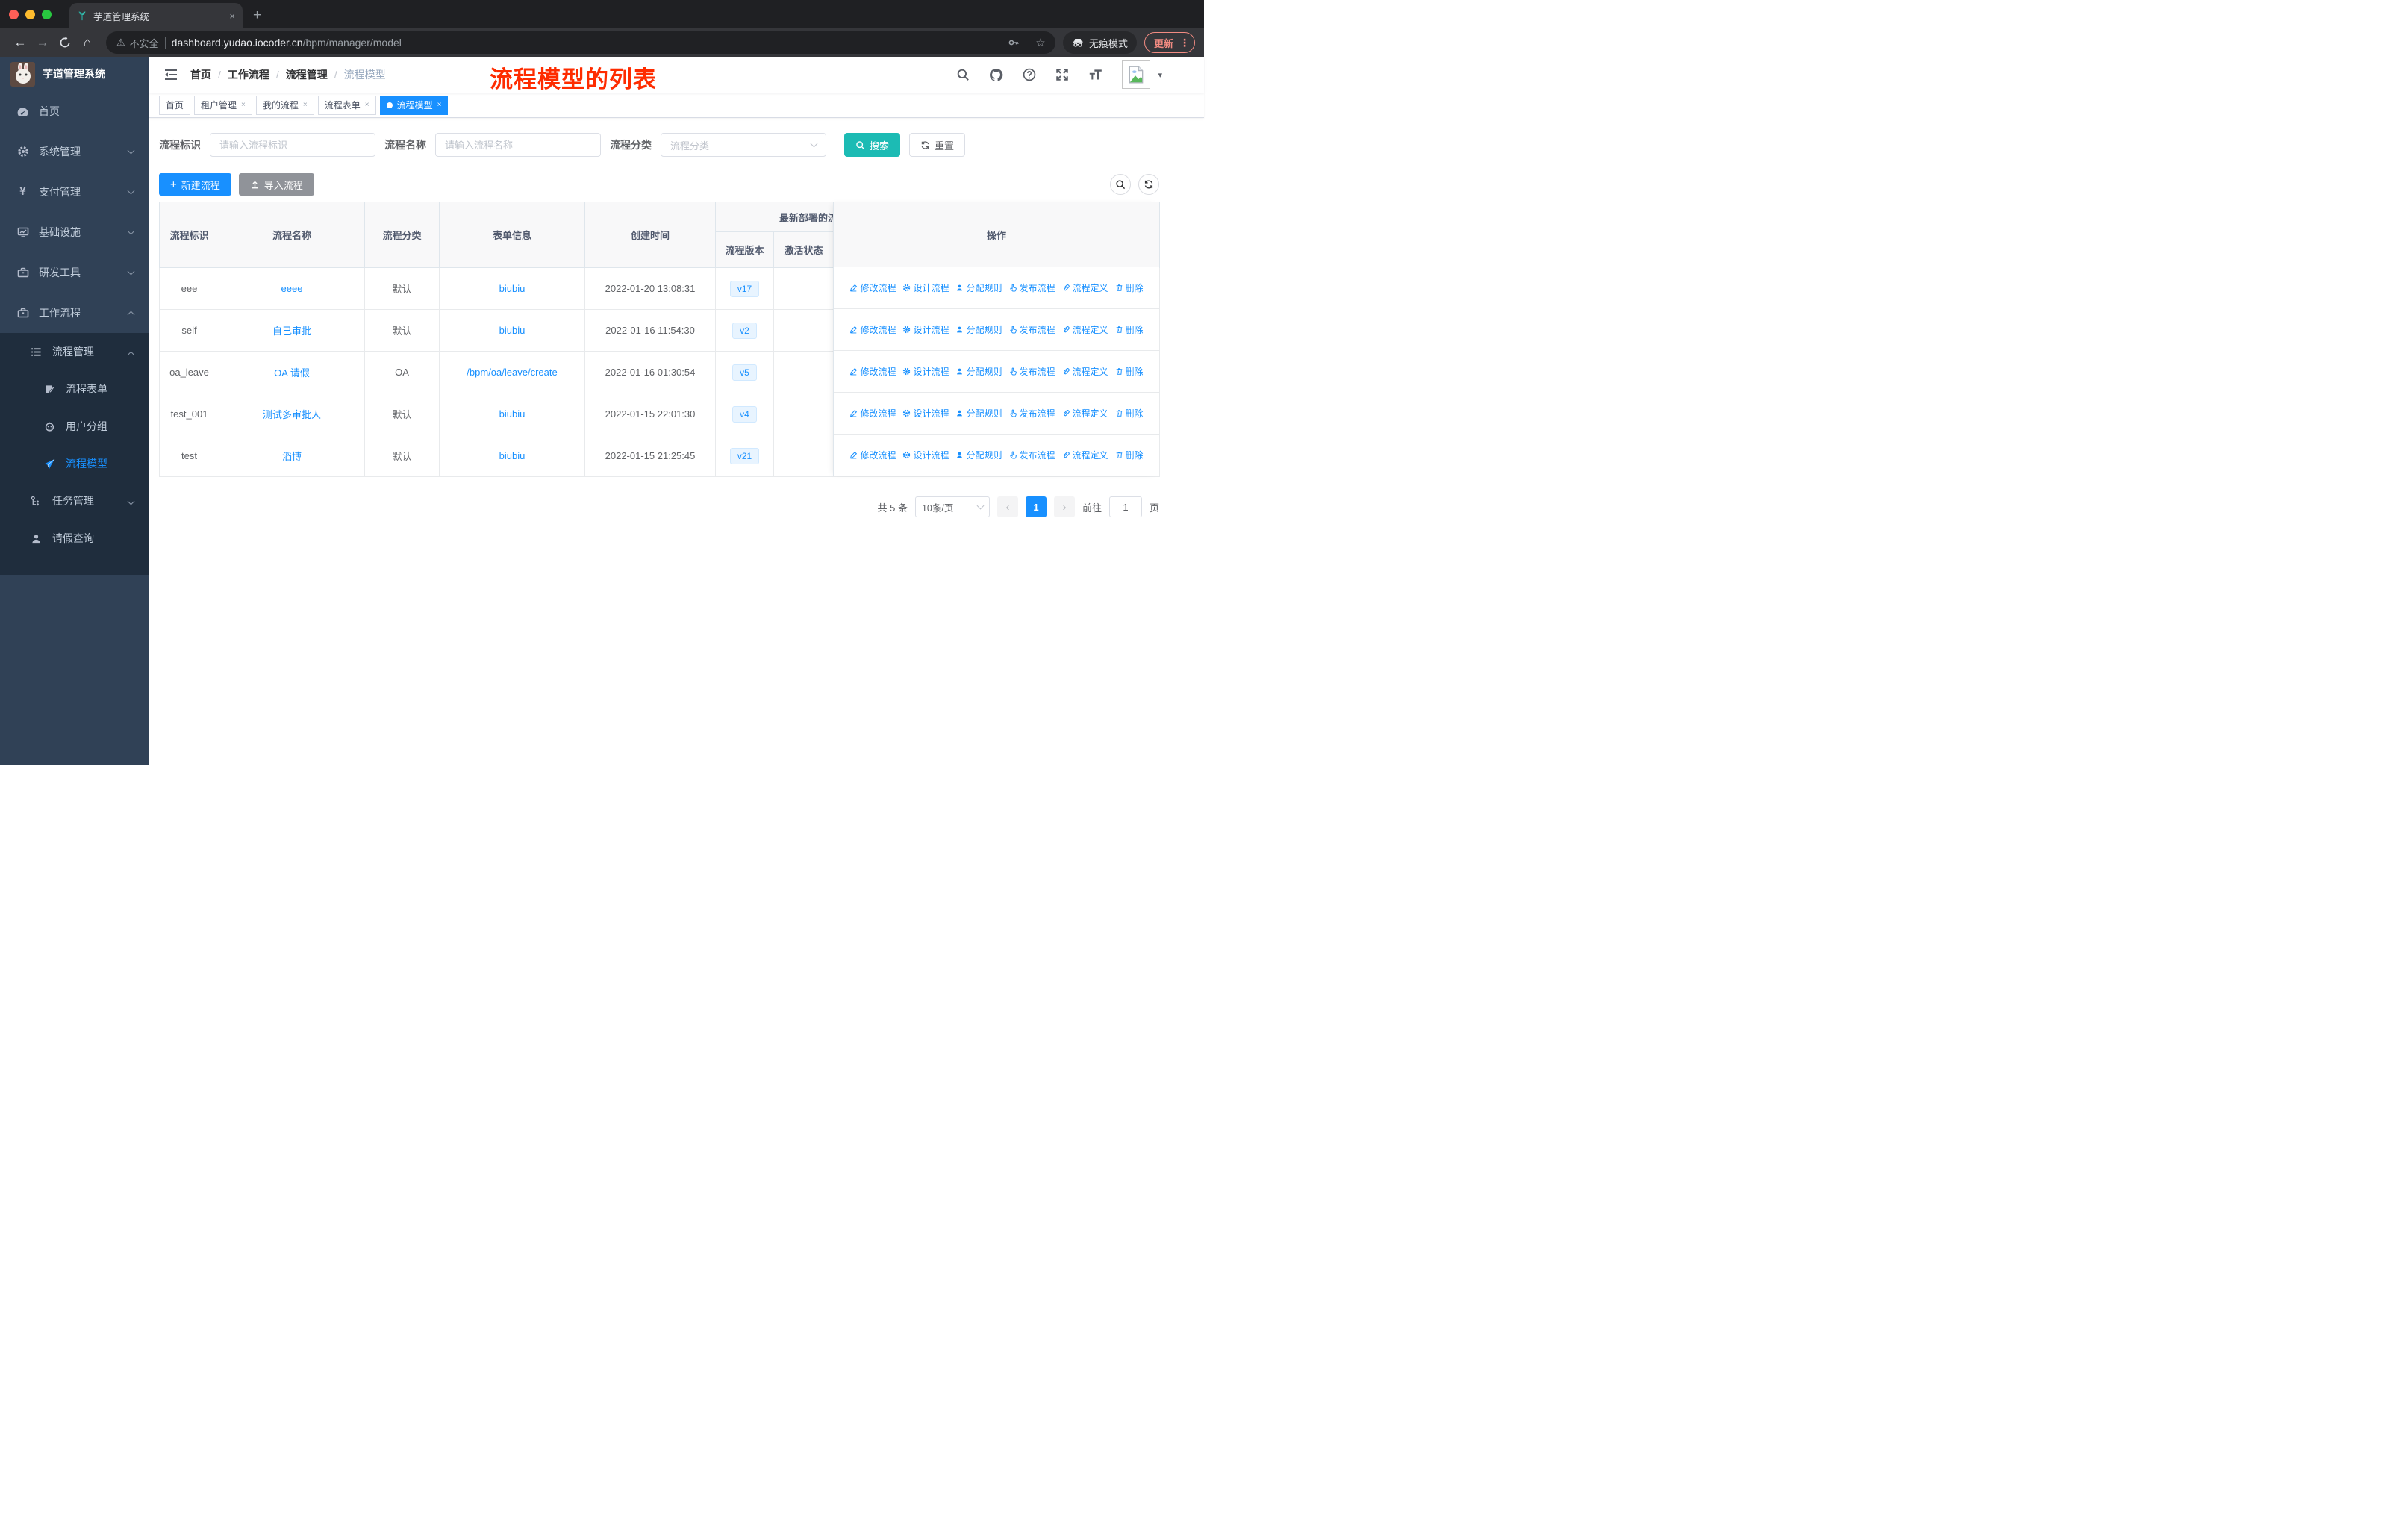 The width and height of the screenshot is (2408, 1529). What do you see at coordinates (74, 111) in the screenshot?
I see `sidebar-item-home: 首页` at bounding box center [74, 111].